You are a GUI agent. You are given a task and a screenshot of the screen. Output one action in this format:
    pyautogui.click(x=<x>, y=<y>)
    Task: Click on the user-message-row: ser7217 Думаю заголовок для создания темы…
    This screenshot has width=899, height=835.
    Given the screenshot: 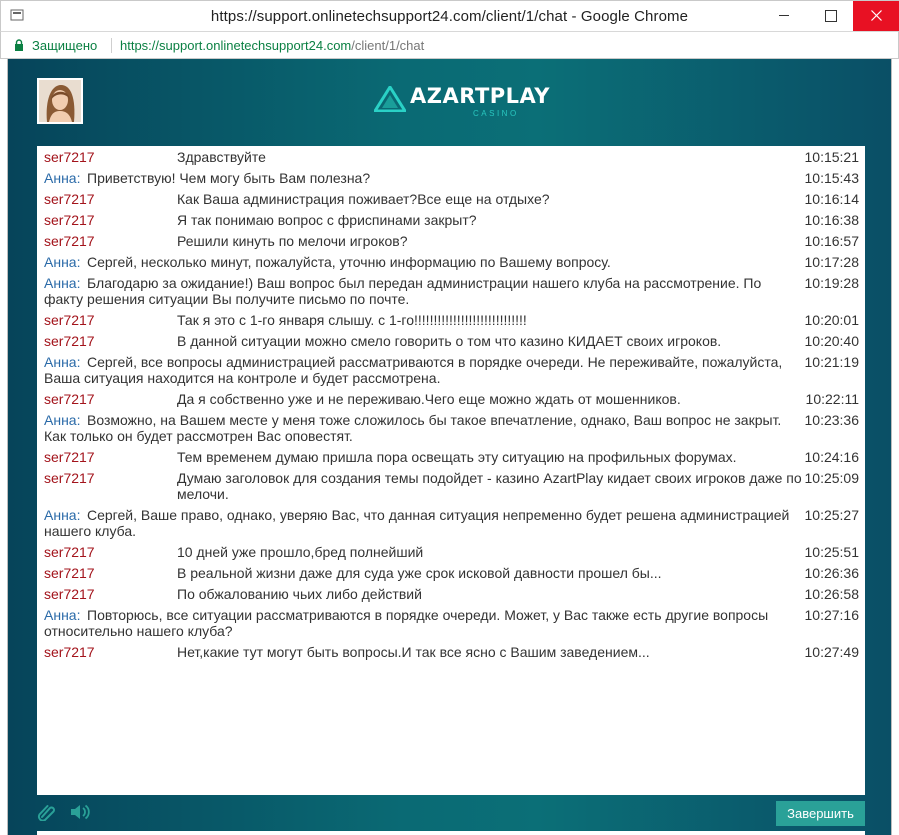 What is the action you would take?
    pyautogui.click(x=451, y=486)
    